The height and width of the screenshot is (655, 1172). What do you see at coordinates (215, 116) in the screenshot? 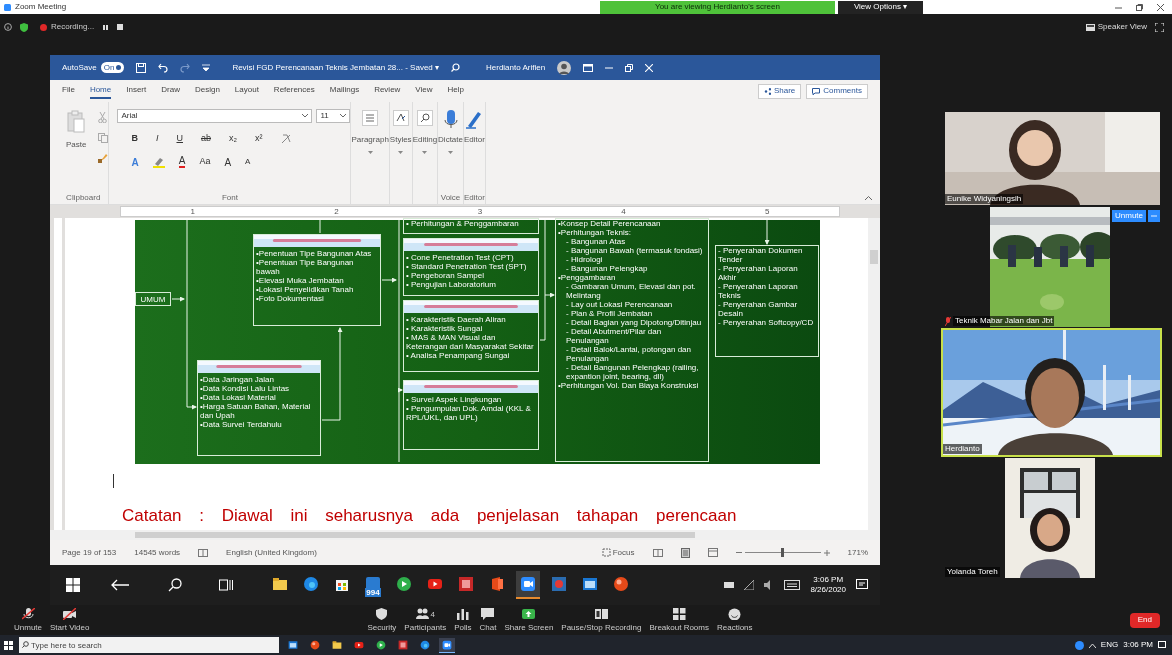
I see `font-name-field: Arial` at bounding box center [215, 116].